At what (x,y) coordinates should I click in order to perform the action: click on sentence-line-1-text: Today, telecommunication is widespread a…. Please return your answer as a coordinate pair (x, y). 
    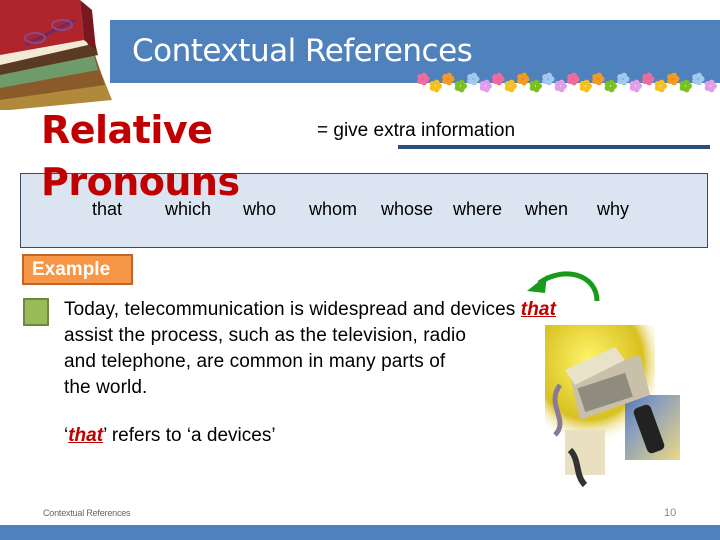
    Looking at the image, I should click on (292, 309).